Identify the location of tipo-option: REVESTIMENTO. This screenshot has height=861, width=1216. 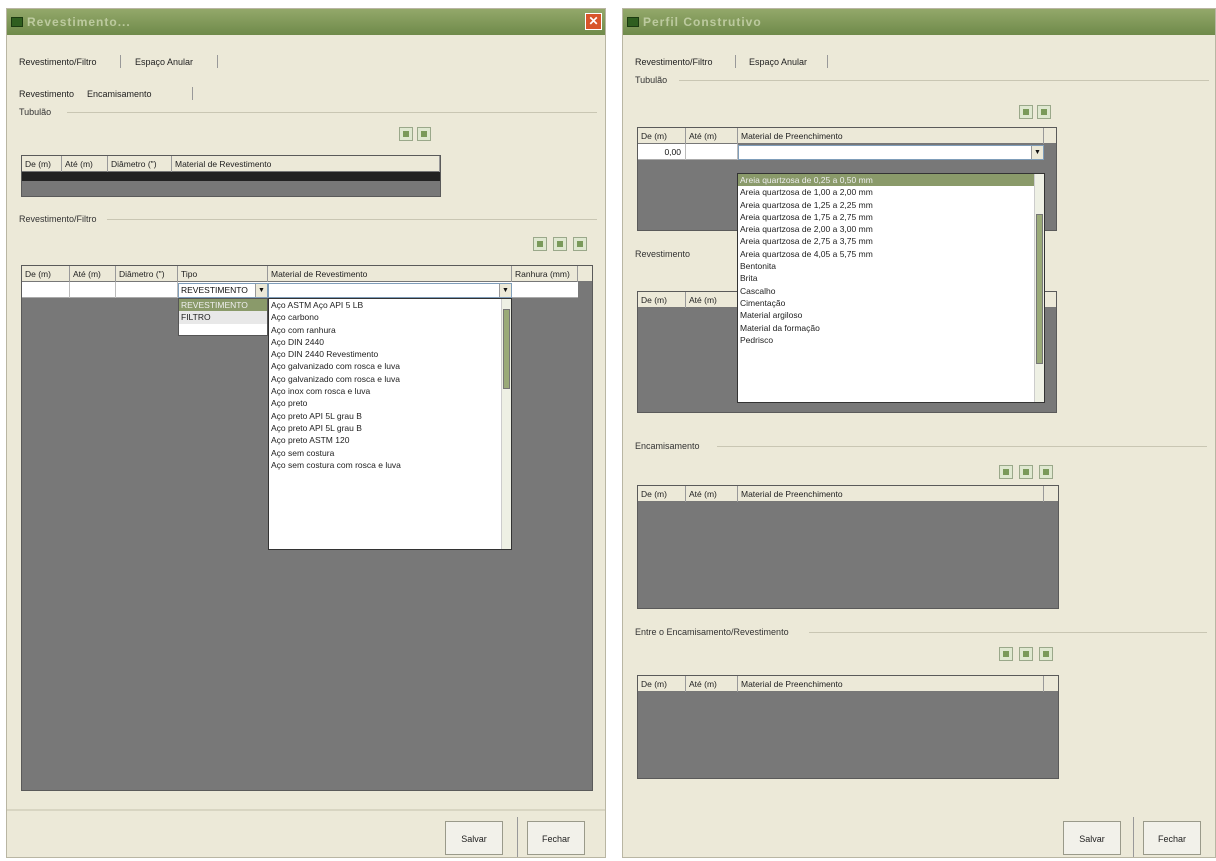
(223, 305).